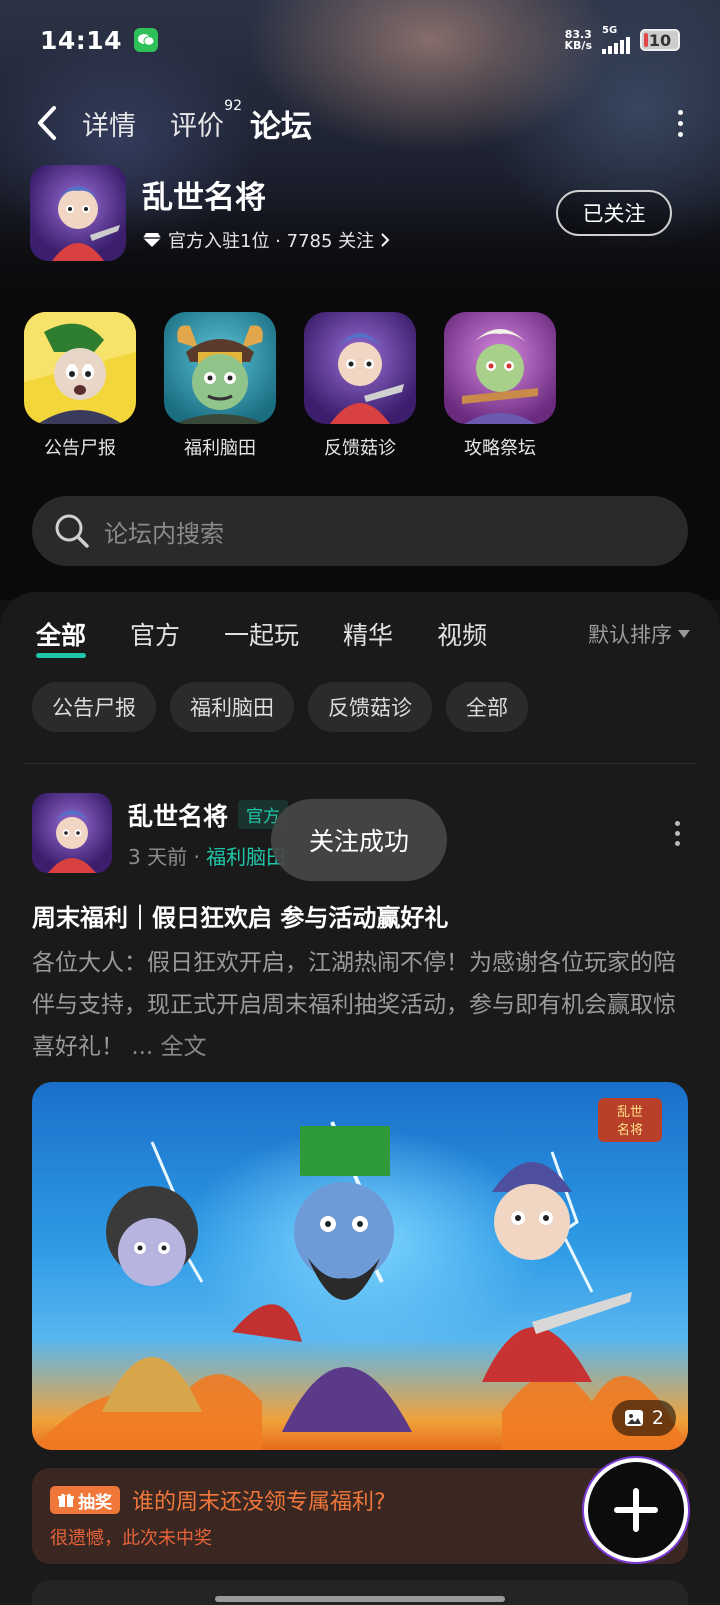  I want to click on forum-item-guides: 攻略祭坛, so click(500, 386).